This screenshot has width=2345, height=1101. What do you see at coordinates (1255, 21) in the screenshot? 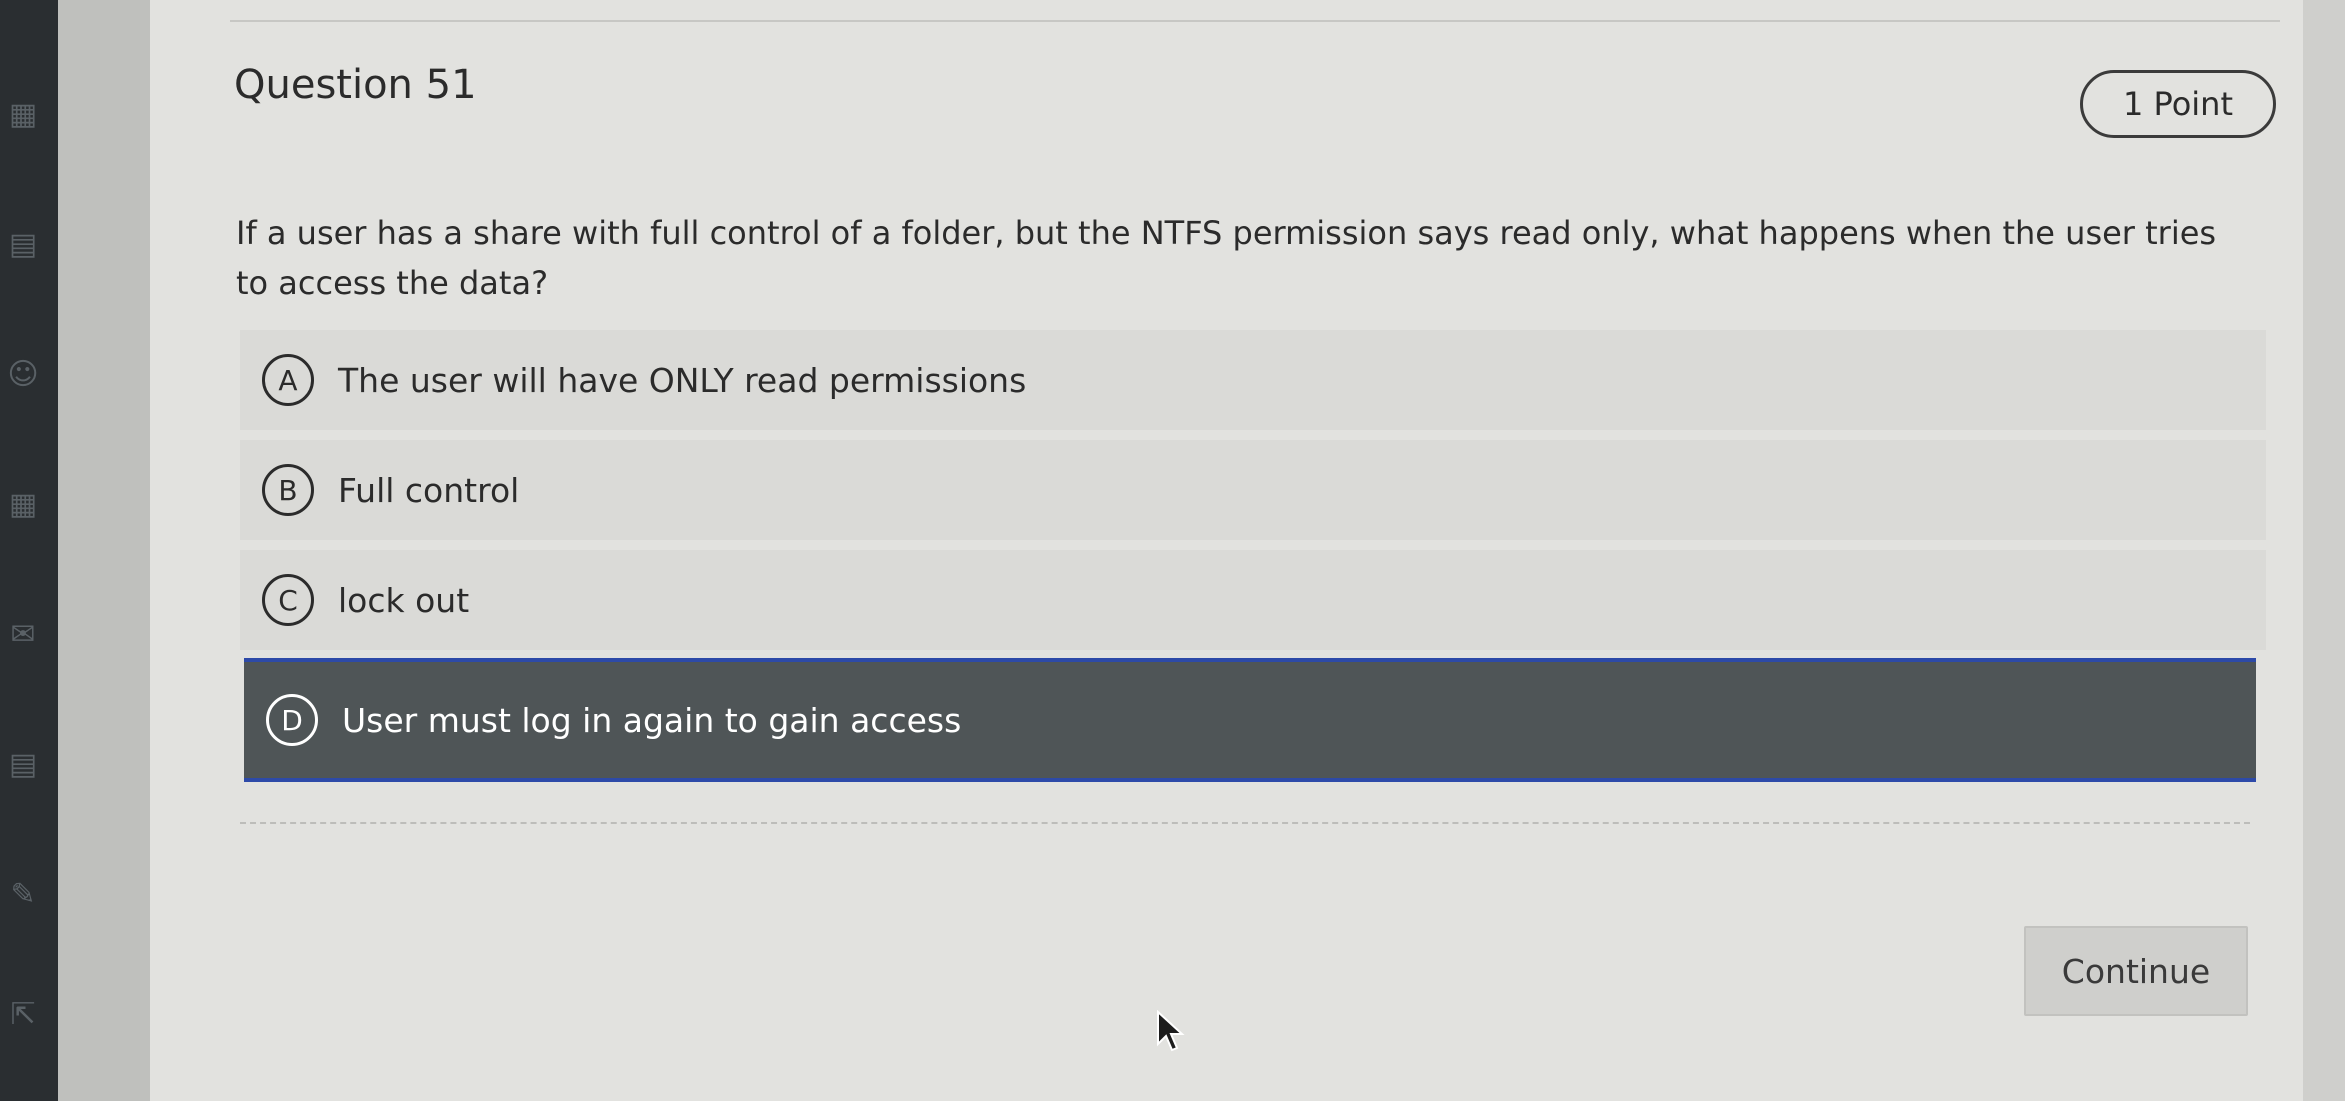
I see `top-divider` at bounding box center [1255, 21].